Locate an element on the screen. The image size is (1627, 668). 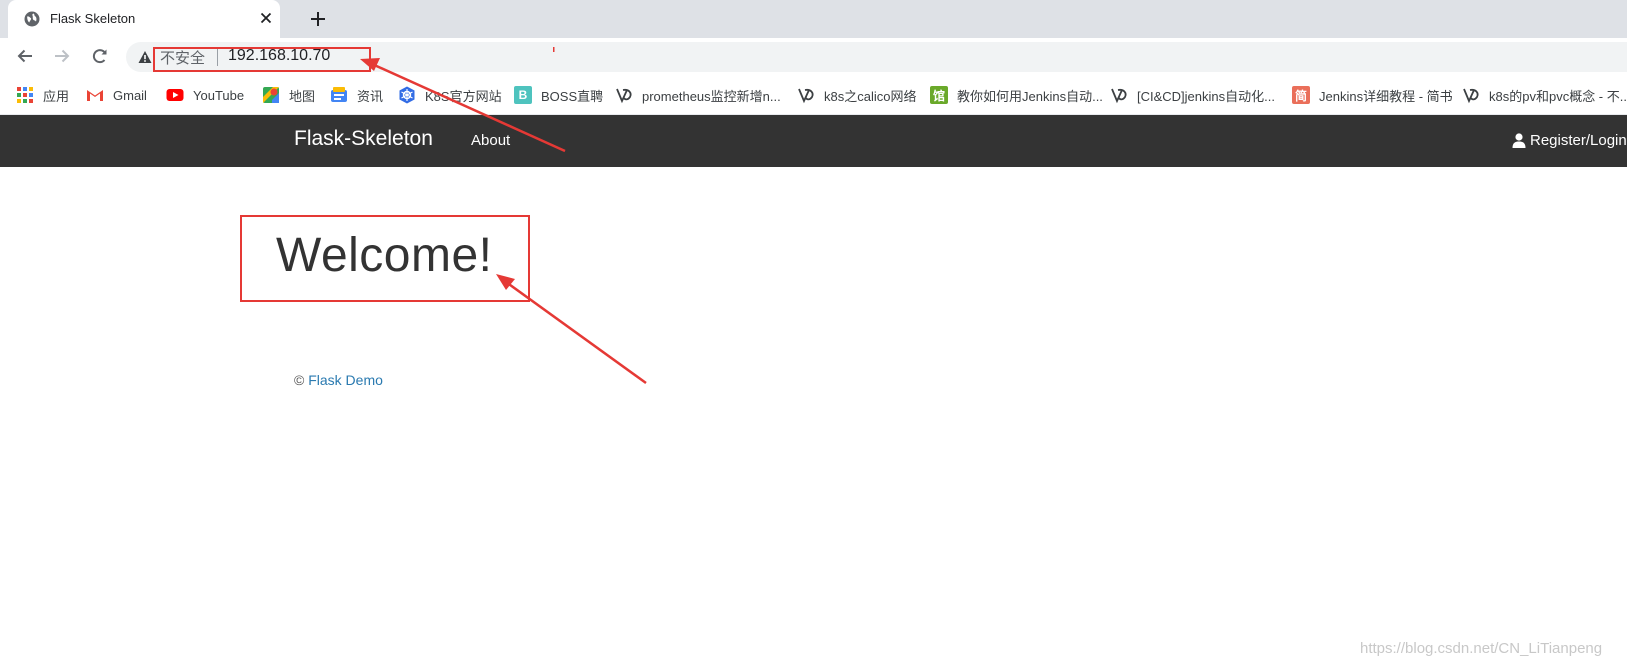
boss-icon: B is located at coordinates (523, 95).